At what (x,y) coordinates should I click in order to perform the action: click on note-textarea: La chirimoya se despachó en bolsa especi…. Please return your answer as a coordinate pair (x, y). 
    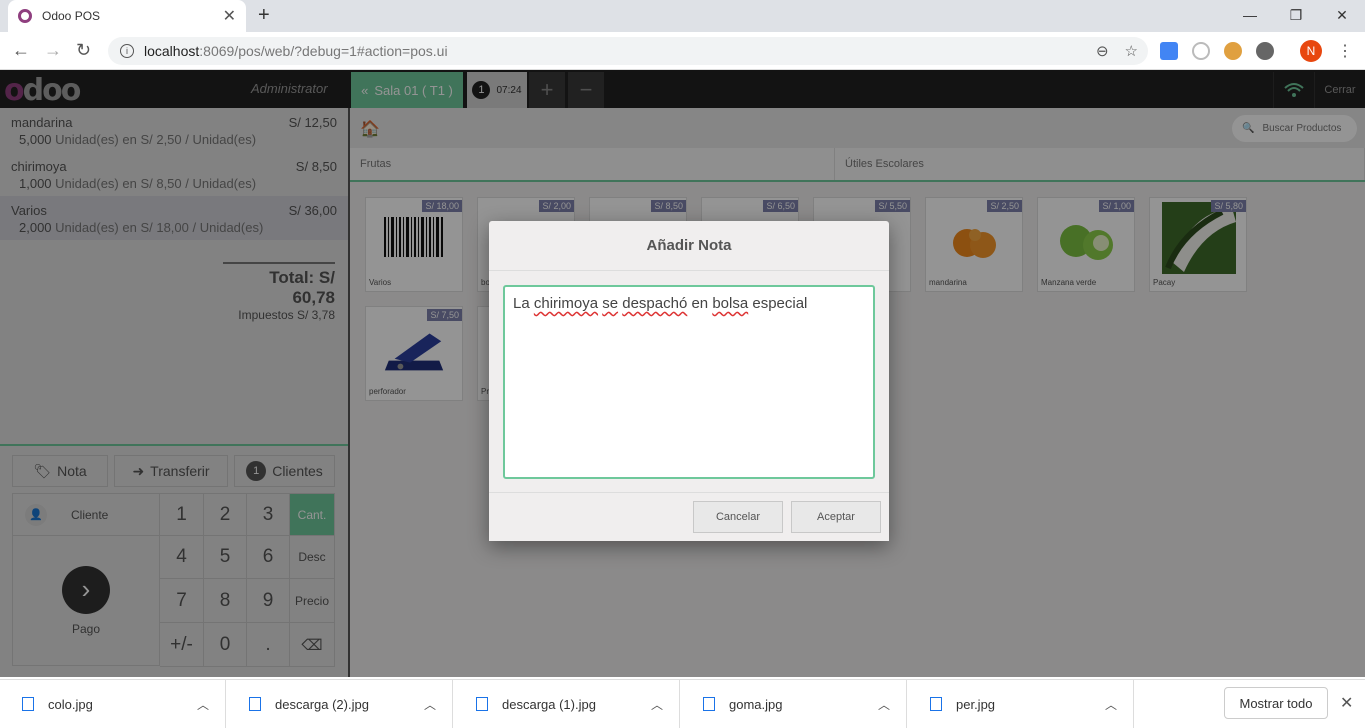
    Looking at the image, I should click on (689, 382).